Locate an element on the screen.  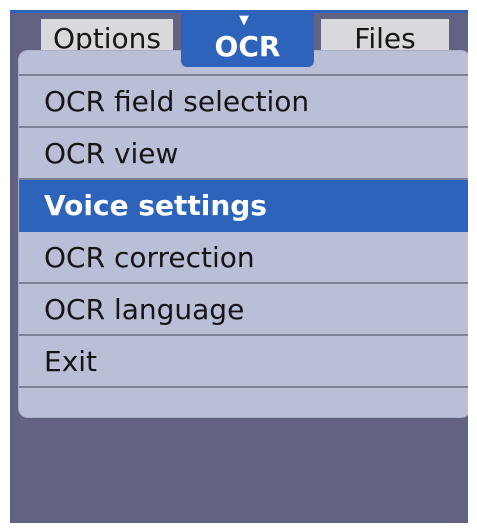
tab-ocr: ▼ OCR is located at coordinates (247, 38).